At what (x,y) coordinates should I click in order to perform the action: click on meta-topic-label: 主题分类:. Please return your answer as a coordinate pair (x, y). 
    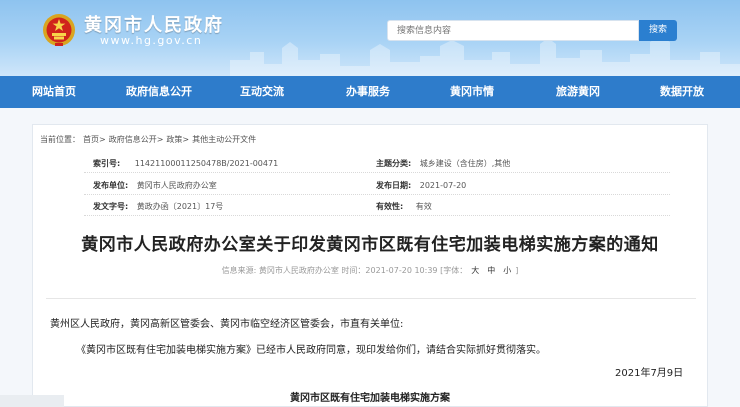
    Looking at the image, I should click on (394, 163).